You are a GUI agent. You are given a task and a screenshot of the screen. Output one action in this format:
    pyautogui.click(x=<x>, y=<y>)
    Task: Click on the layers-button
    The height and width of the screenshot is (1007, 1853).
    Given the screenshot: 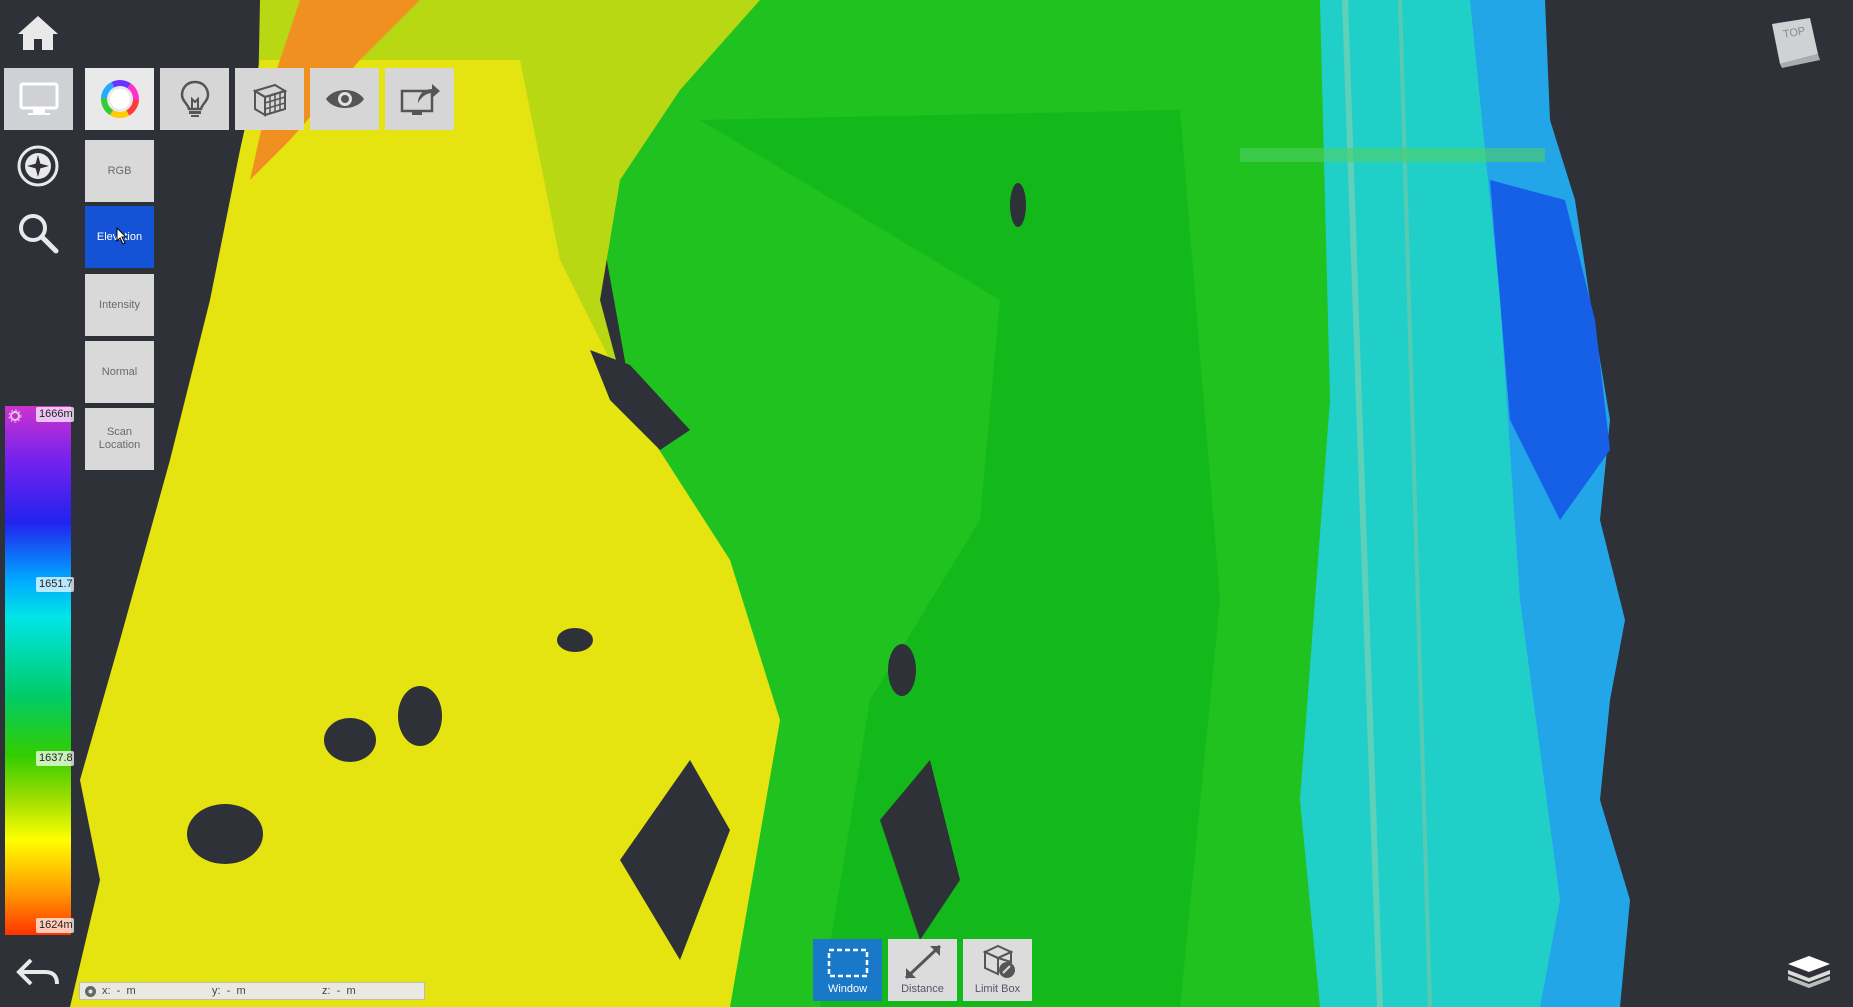 What is the action you would take?
    pyautogui.click(x=1809, y=970)
    